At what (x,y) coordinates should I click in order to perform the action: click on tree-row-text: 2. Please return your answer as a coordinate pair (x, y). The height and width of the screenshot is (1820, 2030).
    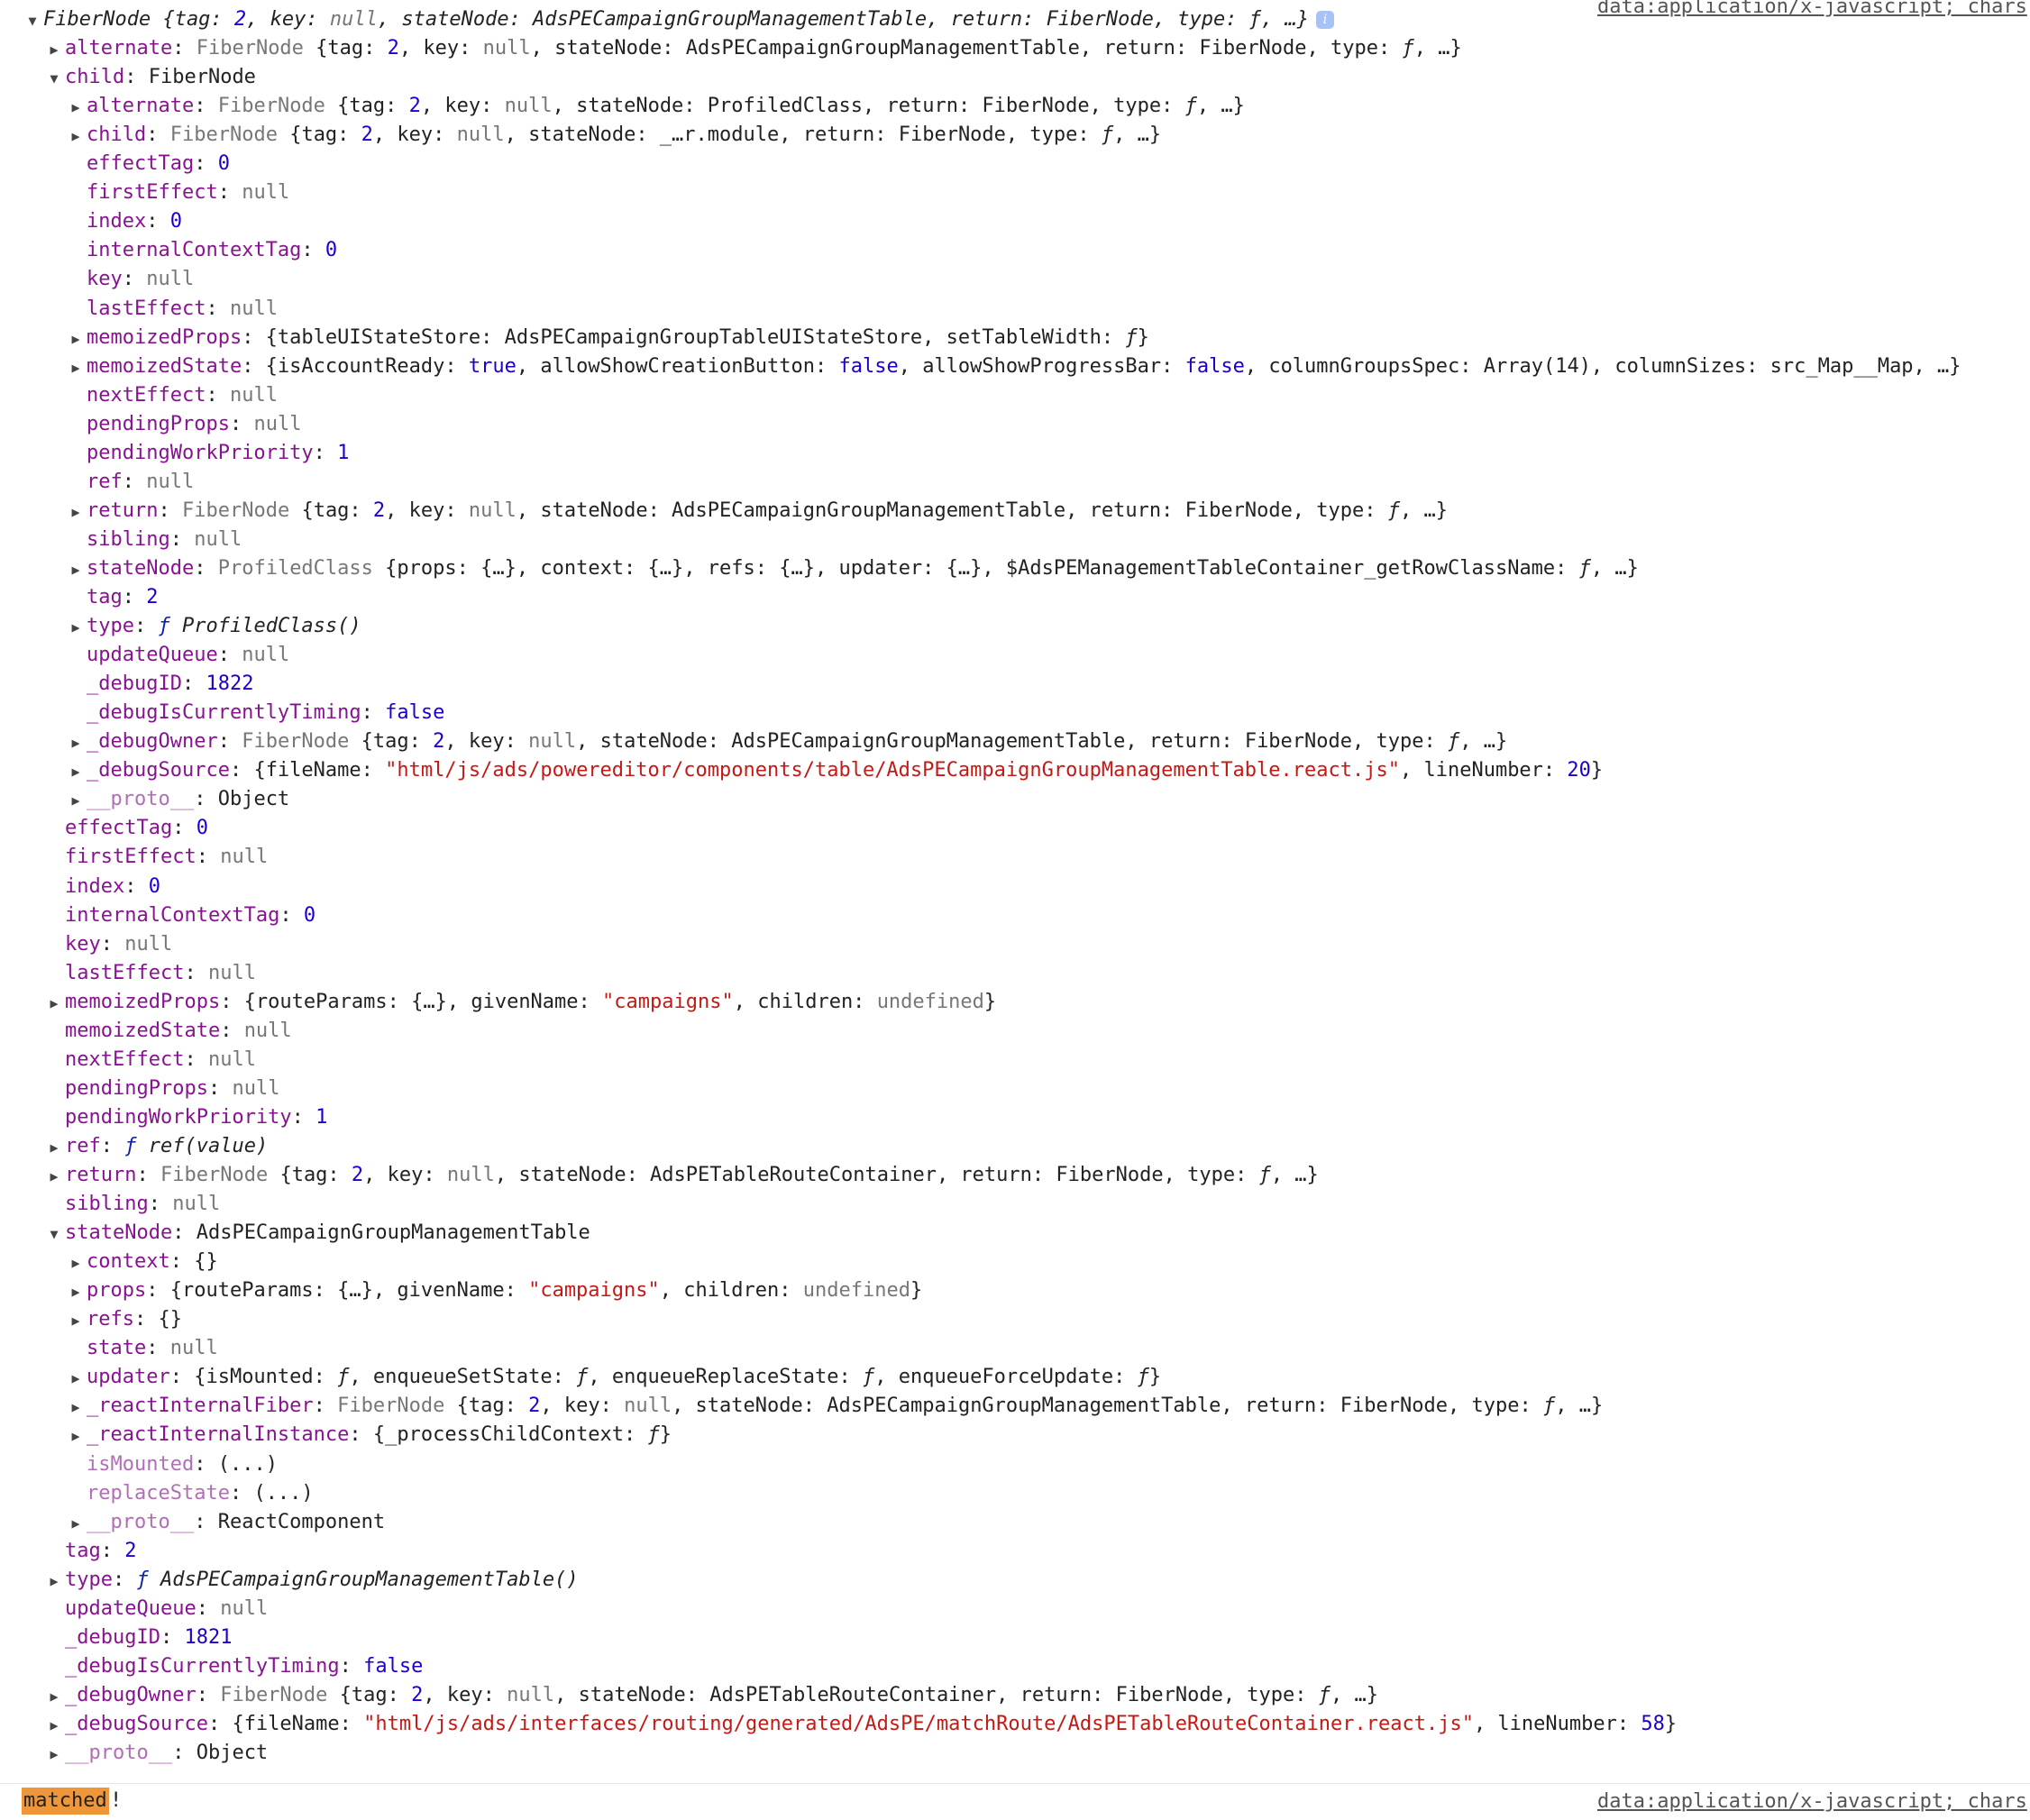
    Looking at the image, I should click on (534, 1407).